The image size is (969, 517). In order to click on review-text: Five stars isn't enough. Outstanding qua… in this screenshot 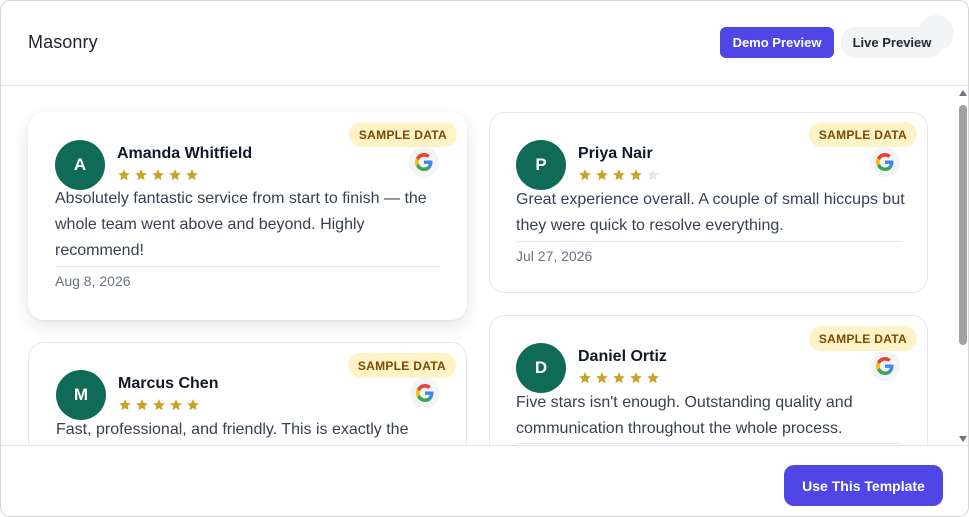, I will do `click(684, 415)`.